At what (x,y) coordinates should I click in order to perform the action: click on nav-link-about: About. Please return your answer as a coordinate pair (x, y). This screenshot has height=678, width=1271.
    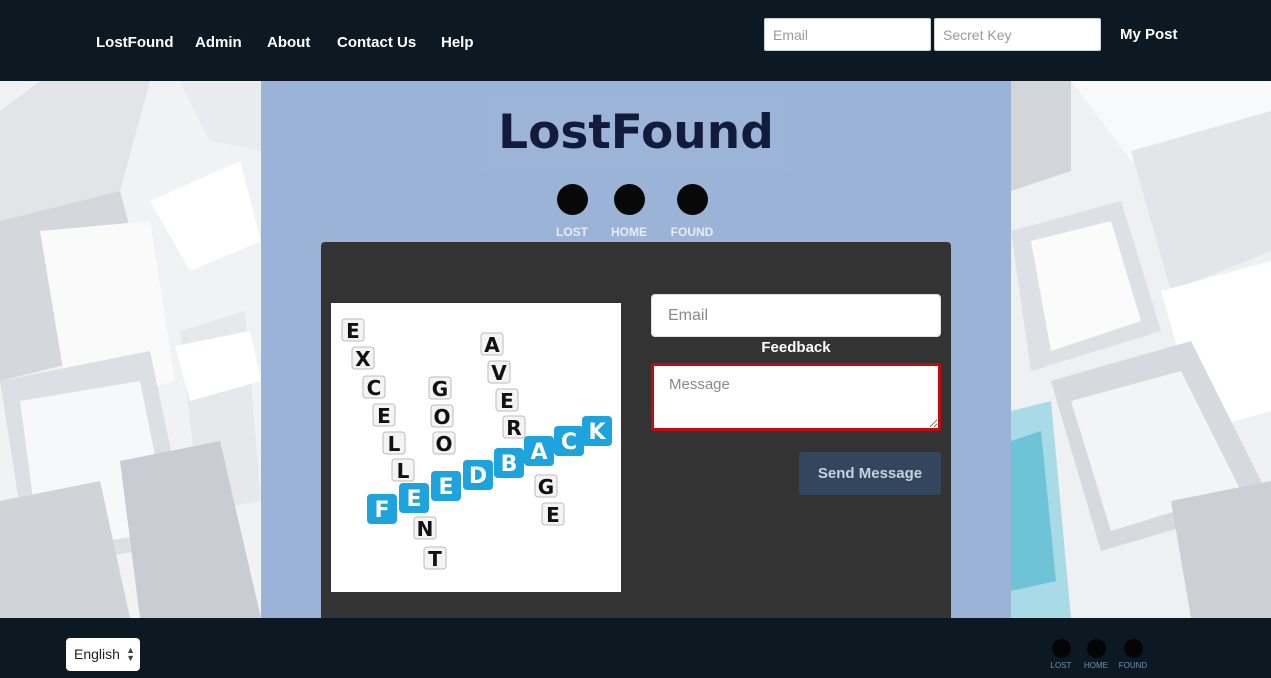
    Looking at the image, I should click on (288, 42).